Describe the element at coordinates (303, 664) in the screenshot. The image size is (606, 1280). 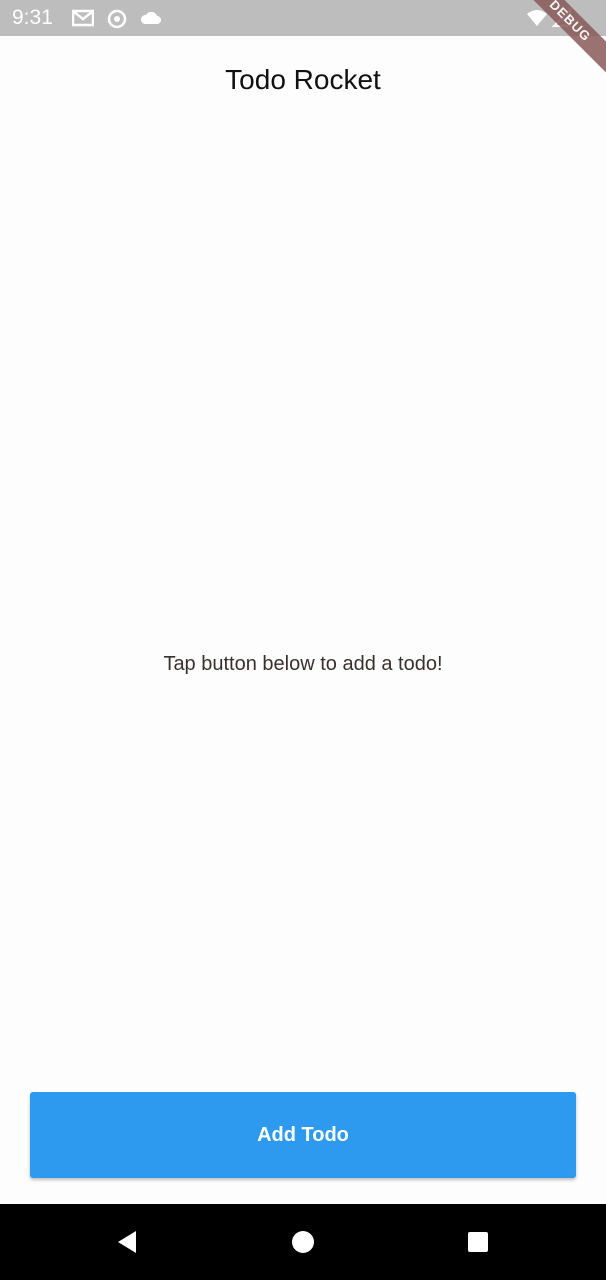
I see `empty-state-message: Tap button below to add a todo!` at that location.